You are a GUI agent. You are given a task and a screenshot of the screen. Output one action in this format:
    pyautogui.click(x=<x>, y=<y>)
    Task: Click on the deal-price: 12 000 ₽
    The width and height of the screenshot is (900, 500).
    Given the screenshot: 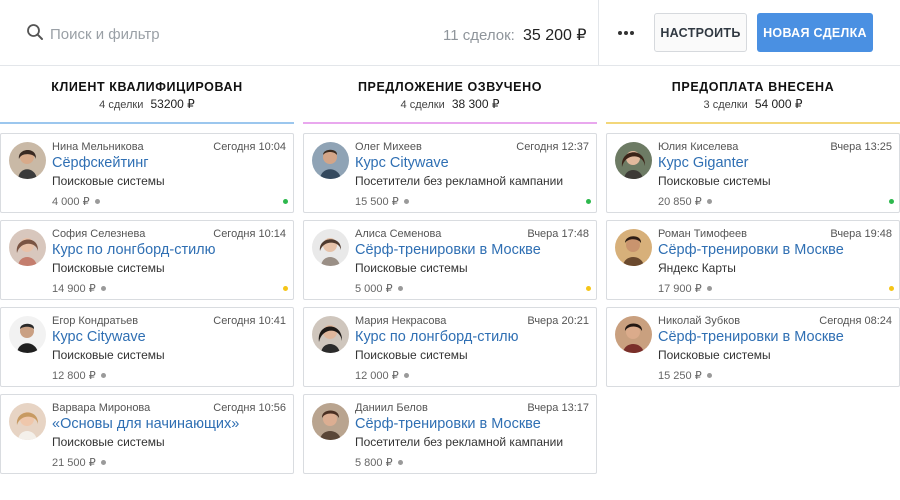 What is the action you would take?
    pyautogui.click(x=382, y=375)
    